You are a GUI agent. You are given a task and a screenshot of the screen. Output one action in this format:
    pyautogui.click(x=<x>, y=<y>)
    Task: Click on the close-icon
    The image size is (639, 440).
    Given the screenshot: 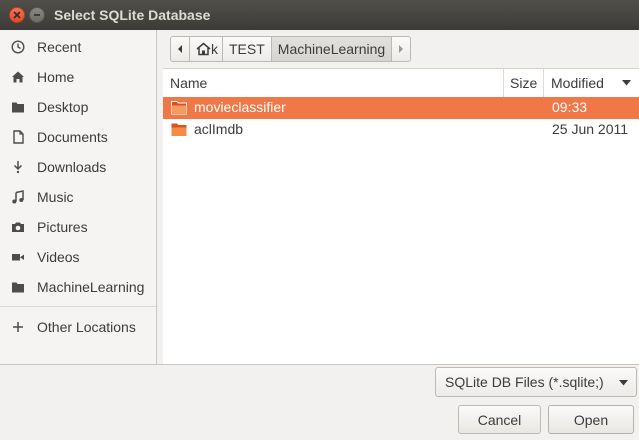 What is the action you would take?
    pyautogui.click(x=17, y=15)
    